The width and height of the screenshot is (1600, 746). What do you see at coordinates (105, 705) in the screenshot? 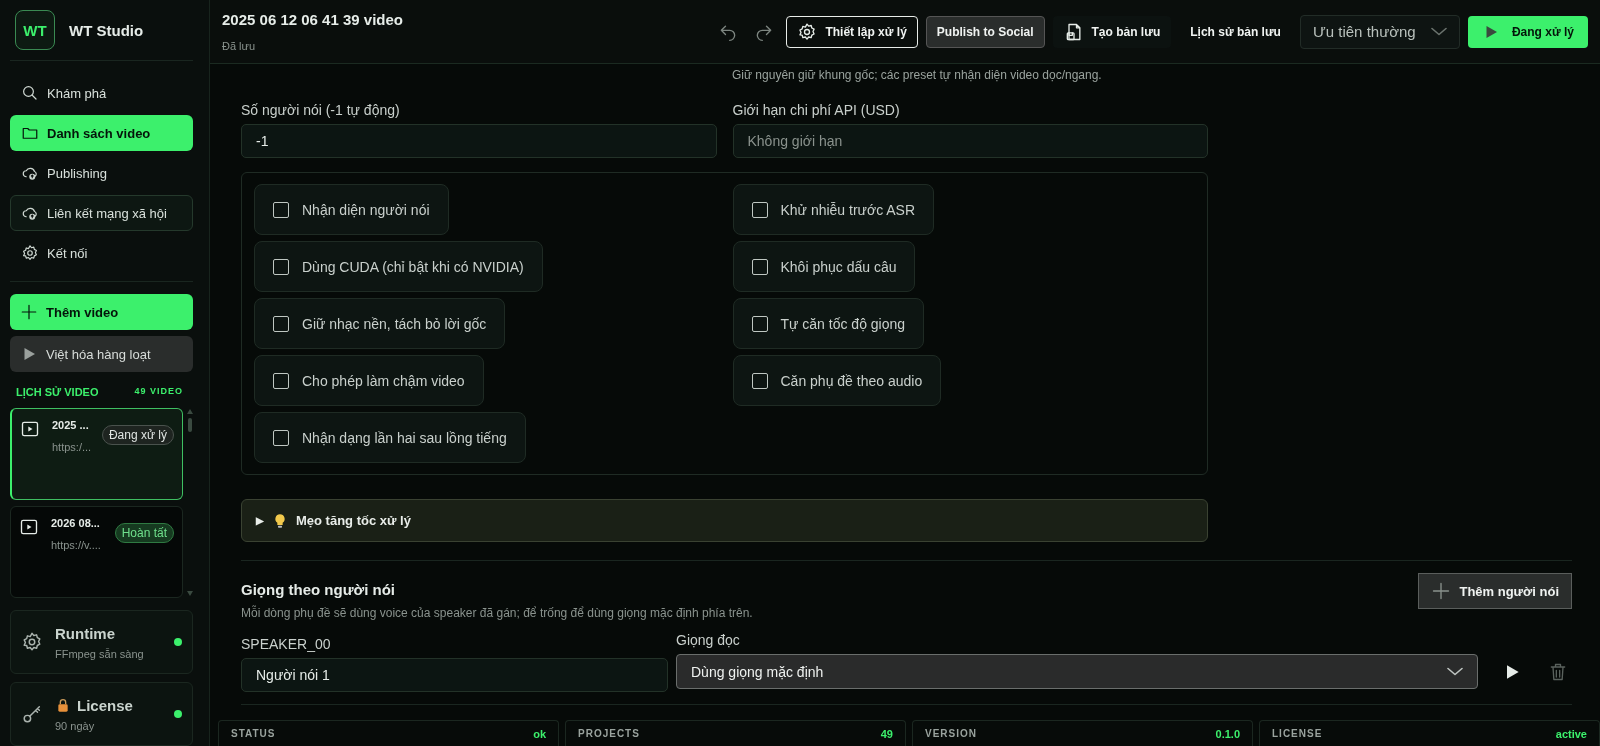
I see `card-title: License` at bounding box center [105, 705].